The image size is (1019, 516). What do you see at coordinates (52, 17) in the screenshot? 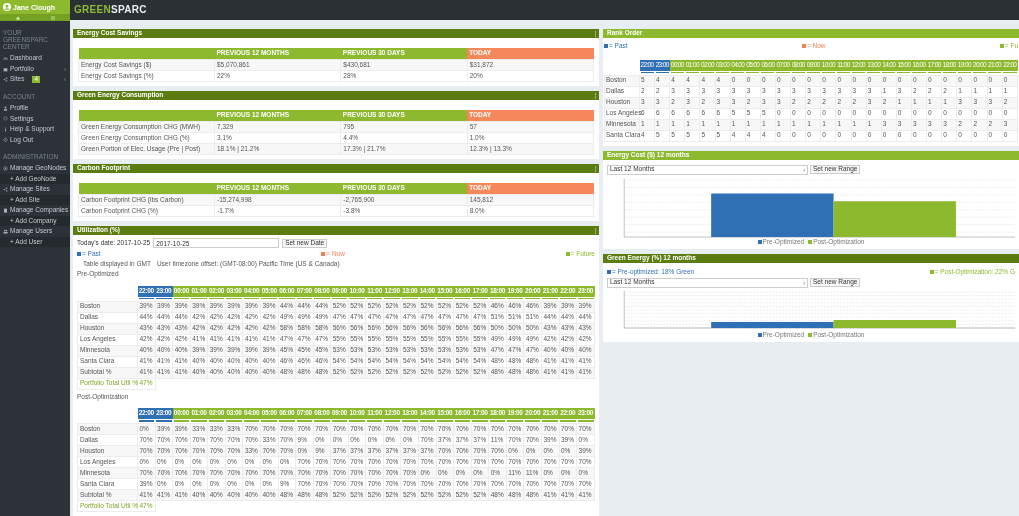
I see `grid-icon` at bounding box center [52, 17].